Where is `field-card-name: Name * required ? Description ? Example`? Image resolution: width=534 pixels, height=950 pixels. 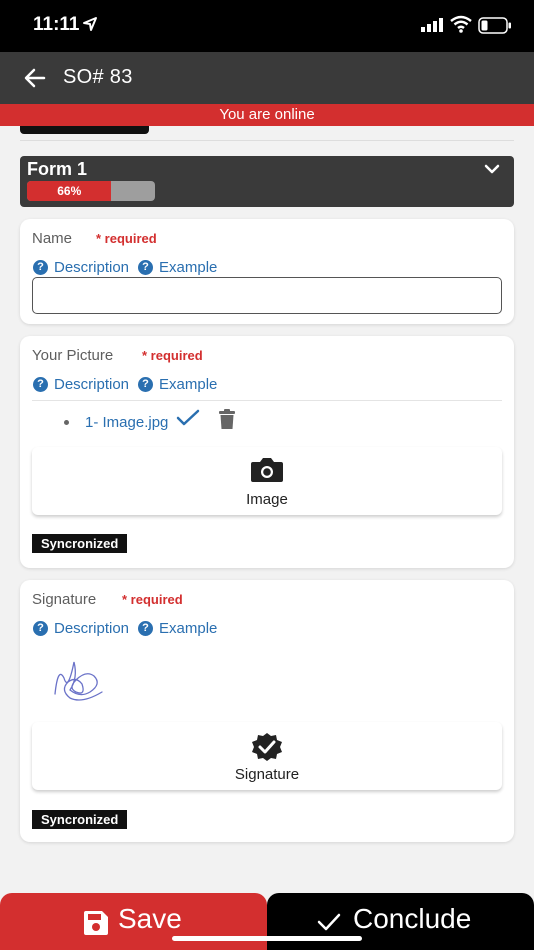
field-card-name: Name * required ? Description ? Example is located at coordinates (267, 271).